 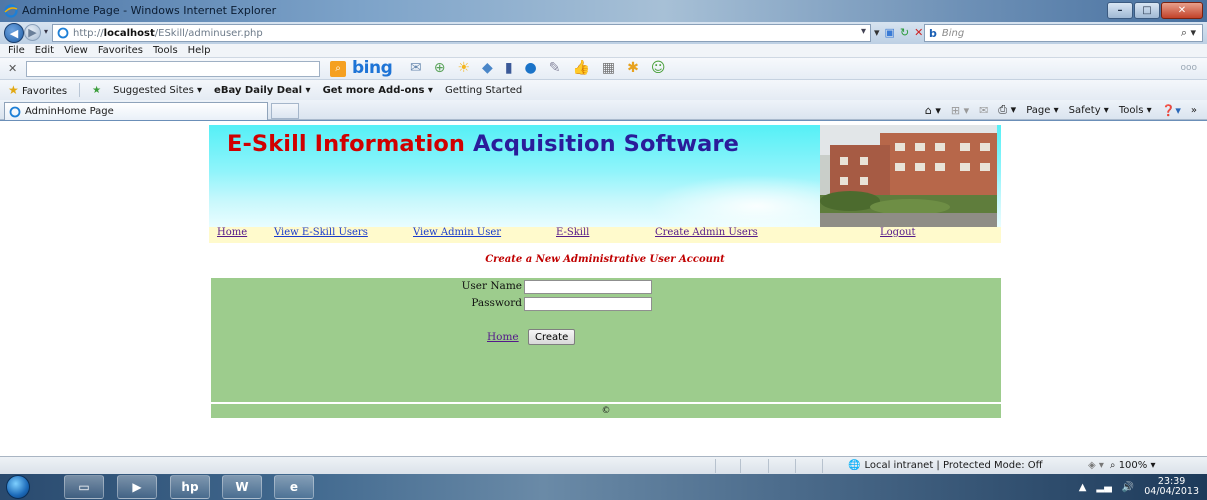 What do you see at coordinates (608, 68) in the screenshot?
I see `video-icon: ▦` at bounding box center [608, 68].